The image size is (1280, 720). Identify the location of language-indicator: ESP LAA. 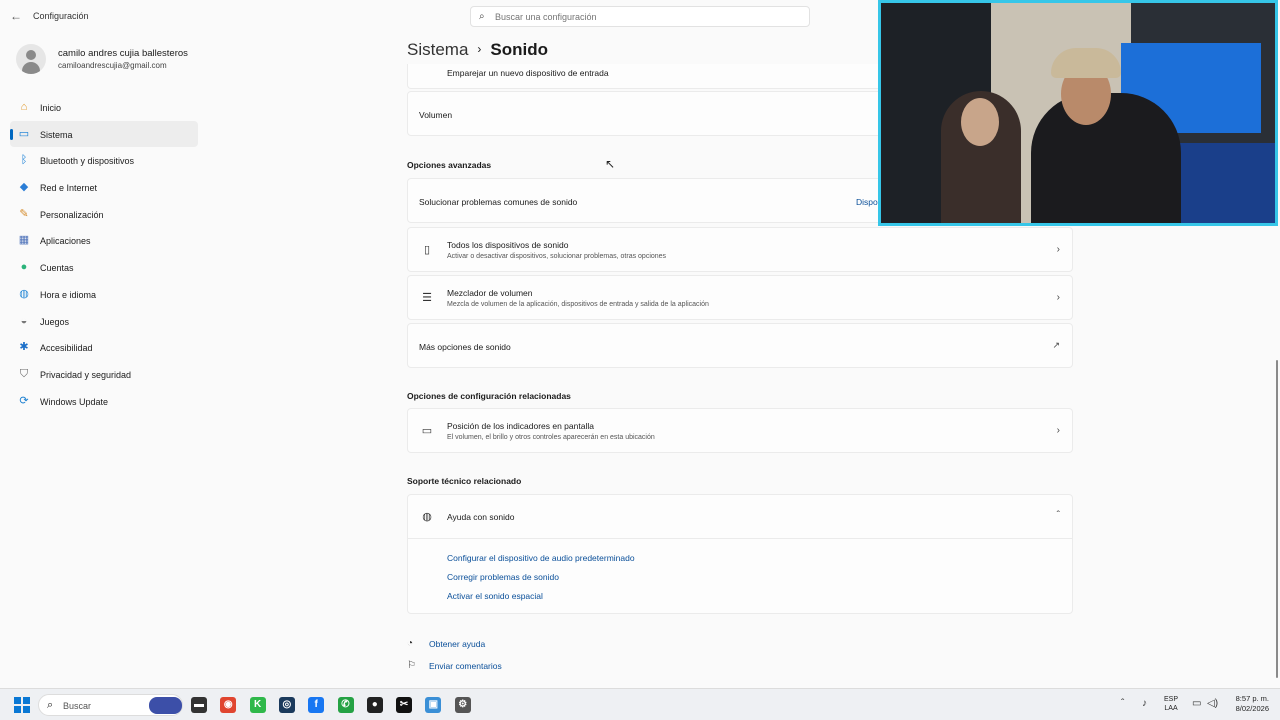
(1171, 704).